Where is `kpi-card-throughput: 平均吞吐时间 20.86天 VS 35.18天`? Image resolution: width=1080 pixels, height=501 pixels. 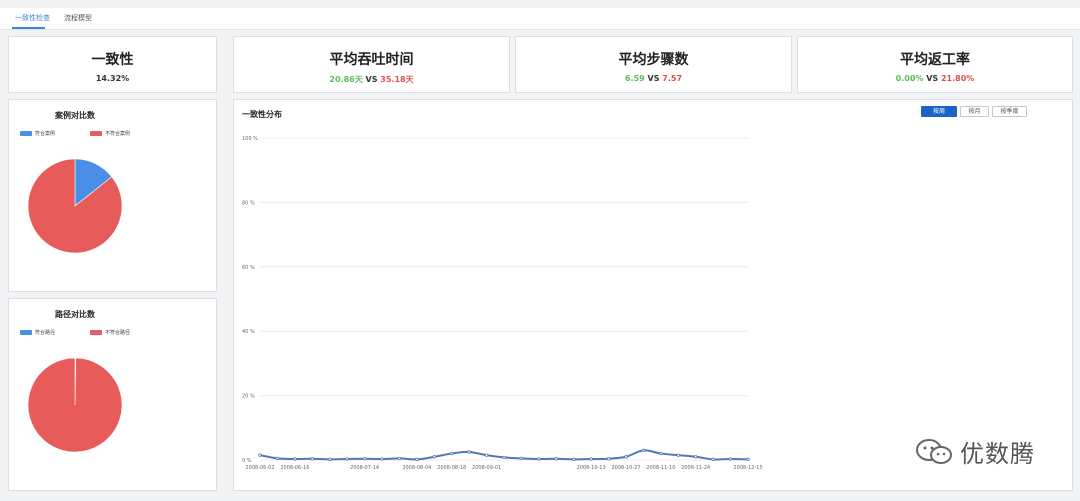
kpi-card-throughput: 平均吞吐时间 20.86天 VS 35.18天 is located at coordinates (371, 64).